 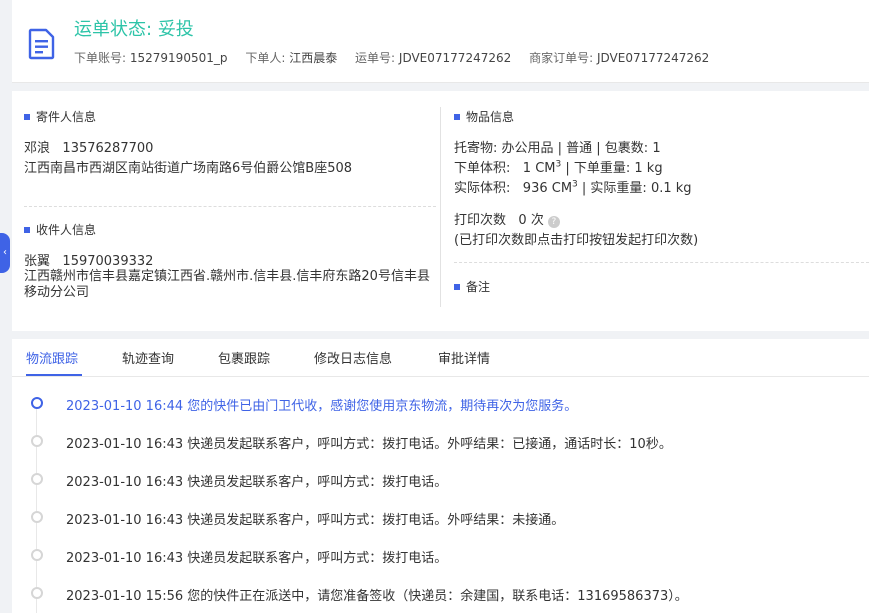 I want to click on tab-change-log: 修改日志信息, so click(x=353, y=357).